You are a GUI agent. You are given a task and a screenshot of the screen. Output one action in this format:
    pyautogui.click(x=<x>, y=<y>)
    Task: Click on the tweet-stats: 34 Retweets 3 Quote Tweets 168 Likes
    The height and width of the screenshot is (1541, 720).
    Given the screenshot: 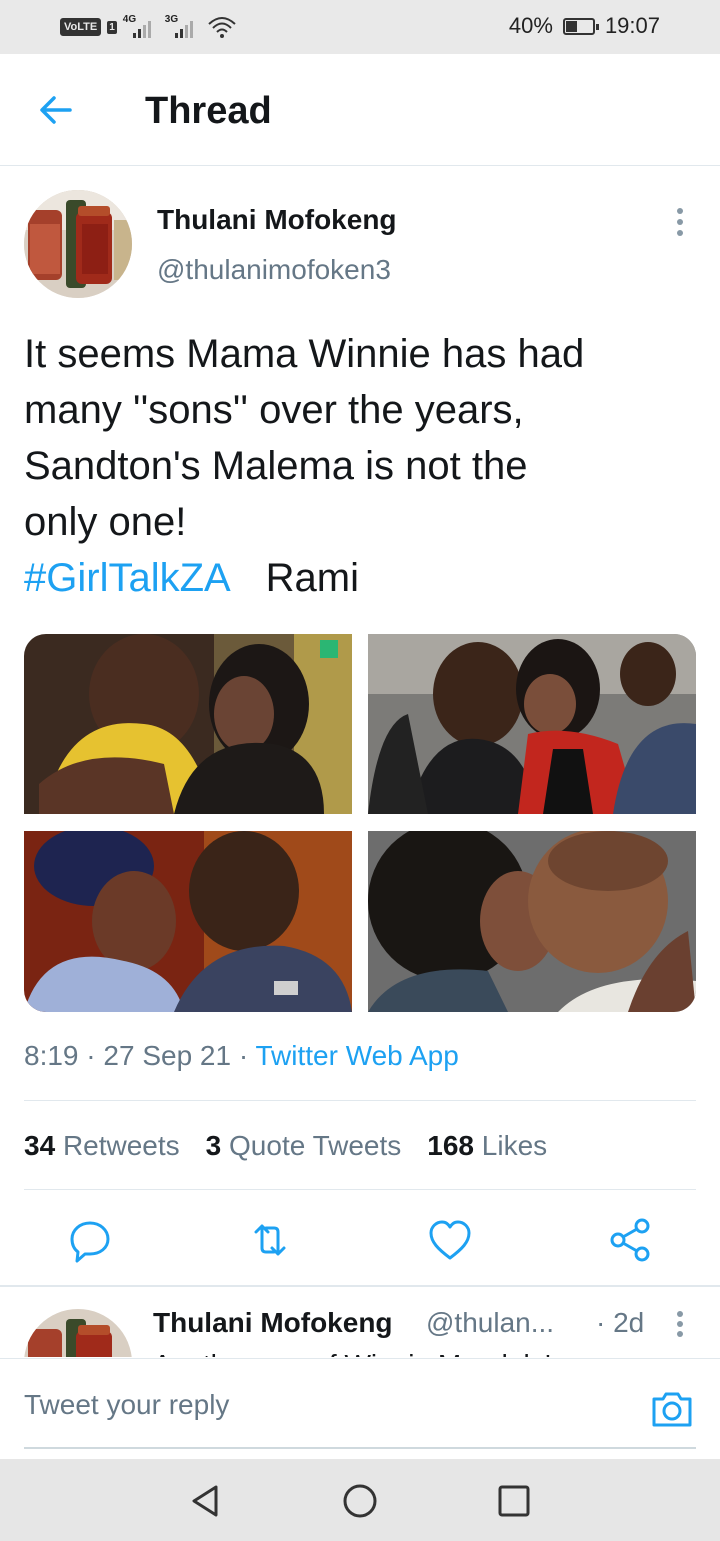 What is the action you would take?
    pyautogui.click(x=285, y=1146)
    